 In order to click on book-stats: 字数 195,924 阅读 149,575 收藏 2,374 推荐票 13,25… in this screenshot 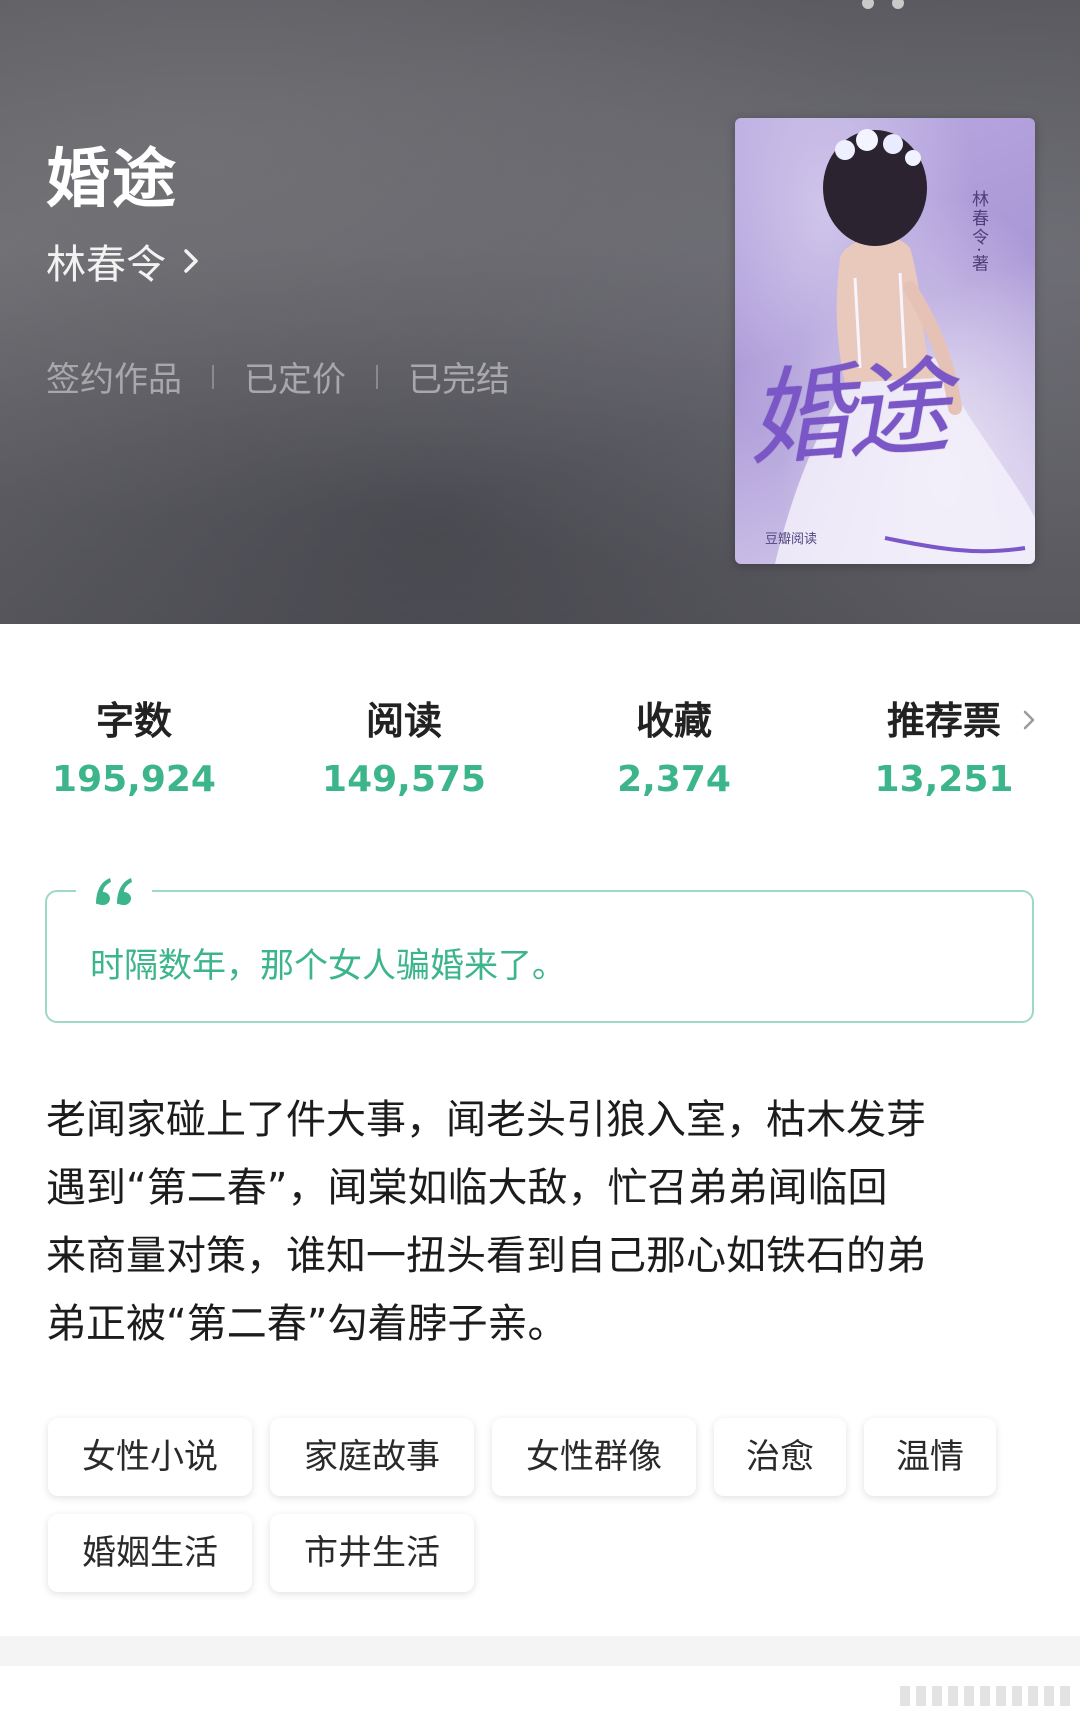, I will do `click(540, 755)`.